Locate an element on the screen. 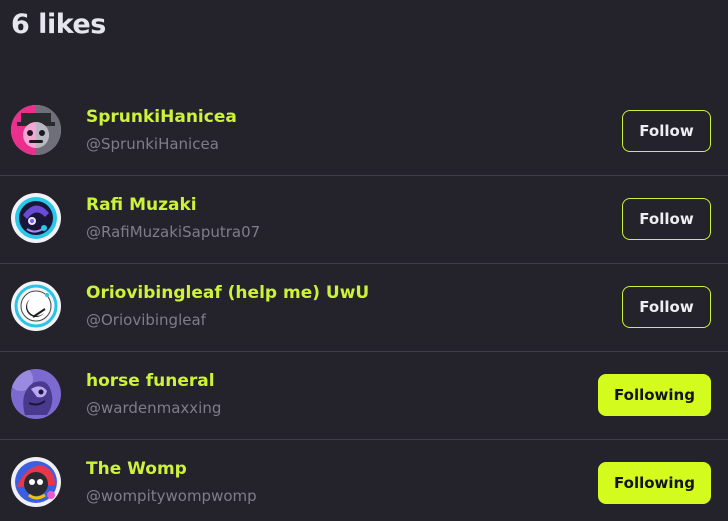 Image resolution: width=728 pixels, height=521 pixels. user-name: The Womp is located at coordinates (136, 469).